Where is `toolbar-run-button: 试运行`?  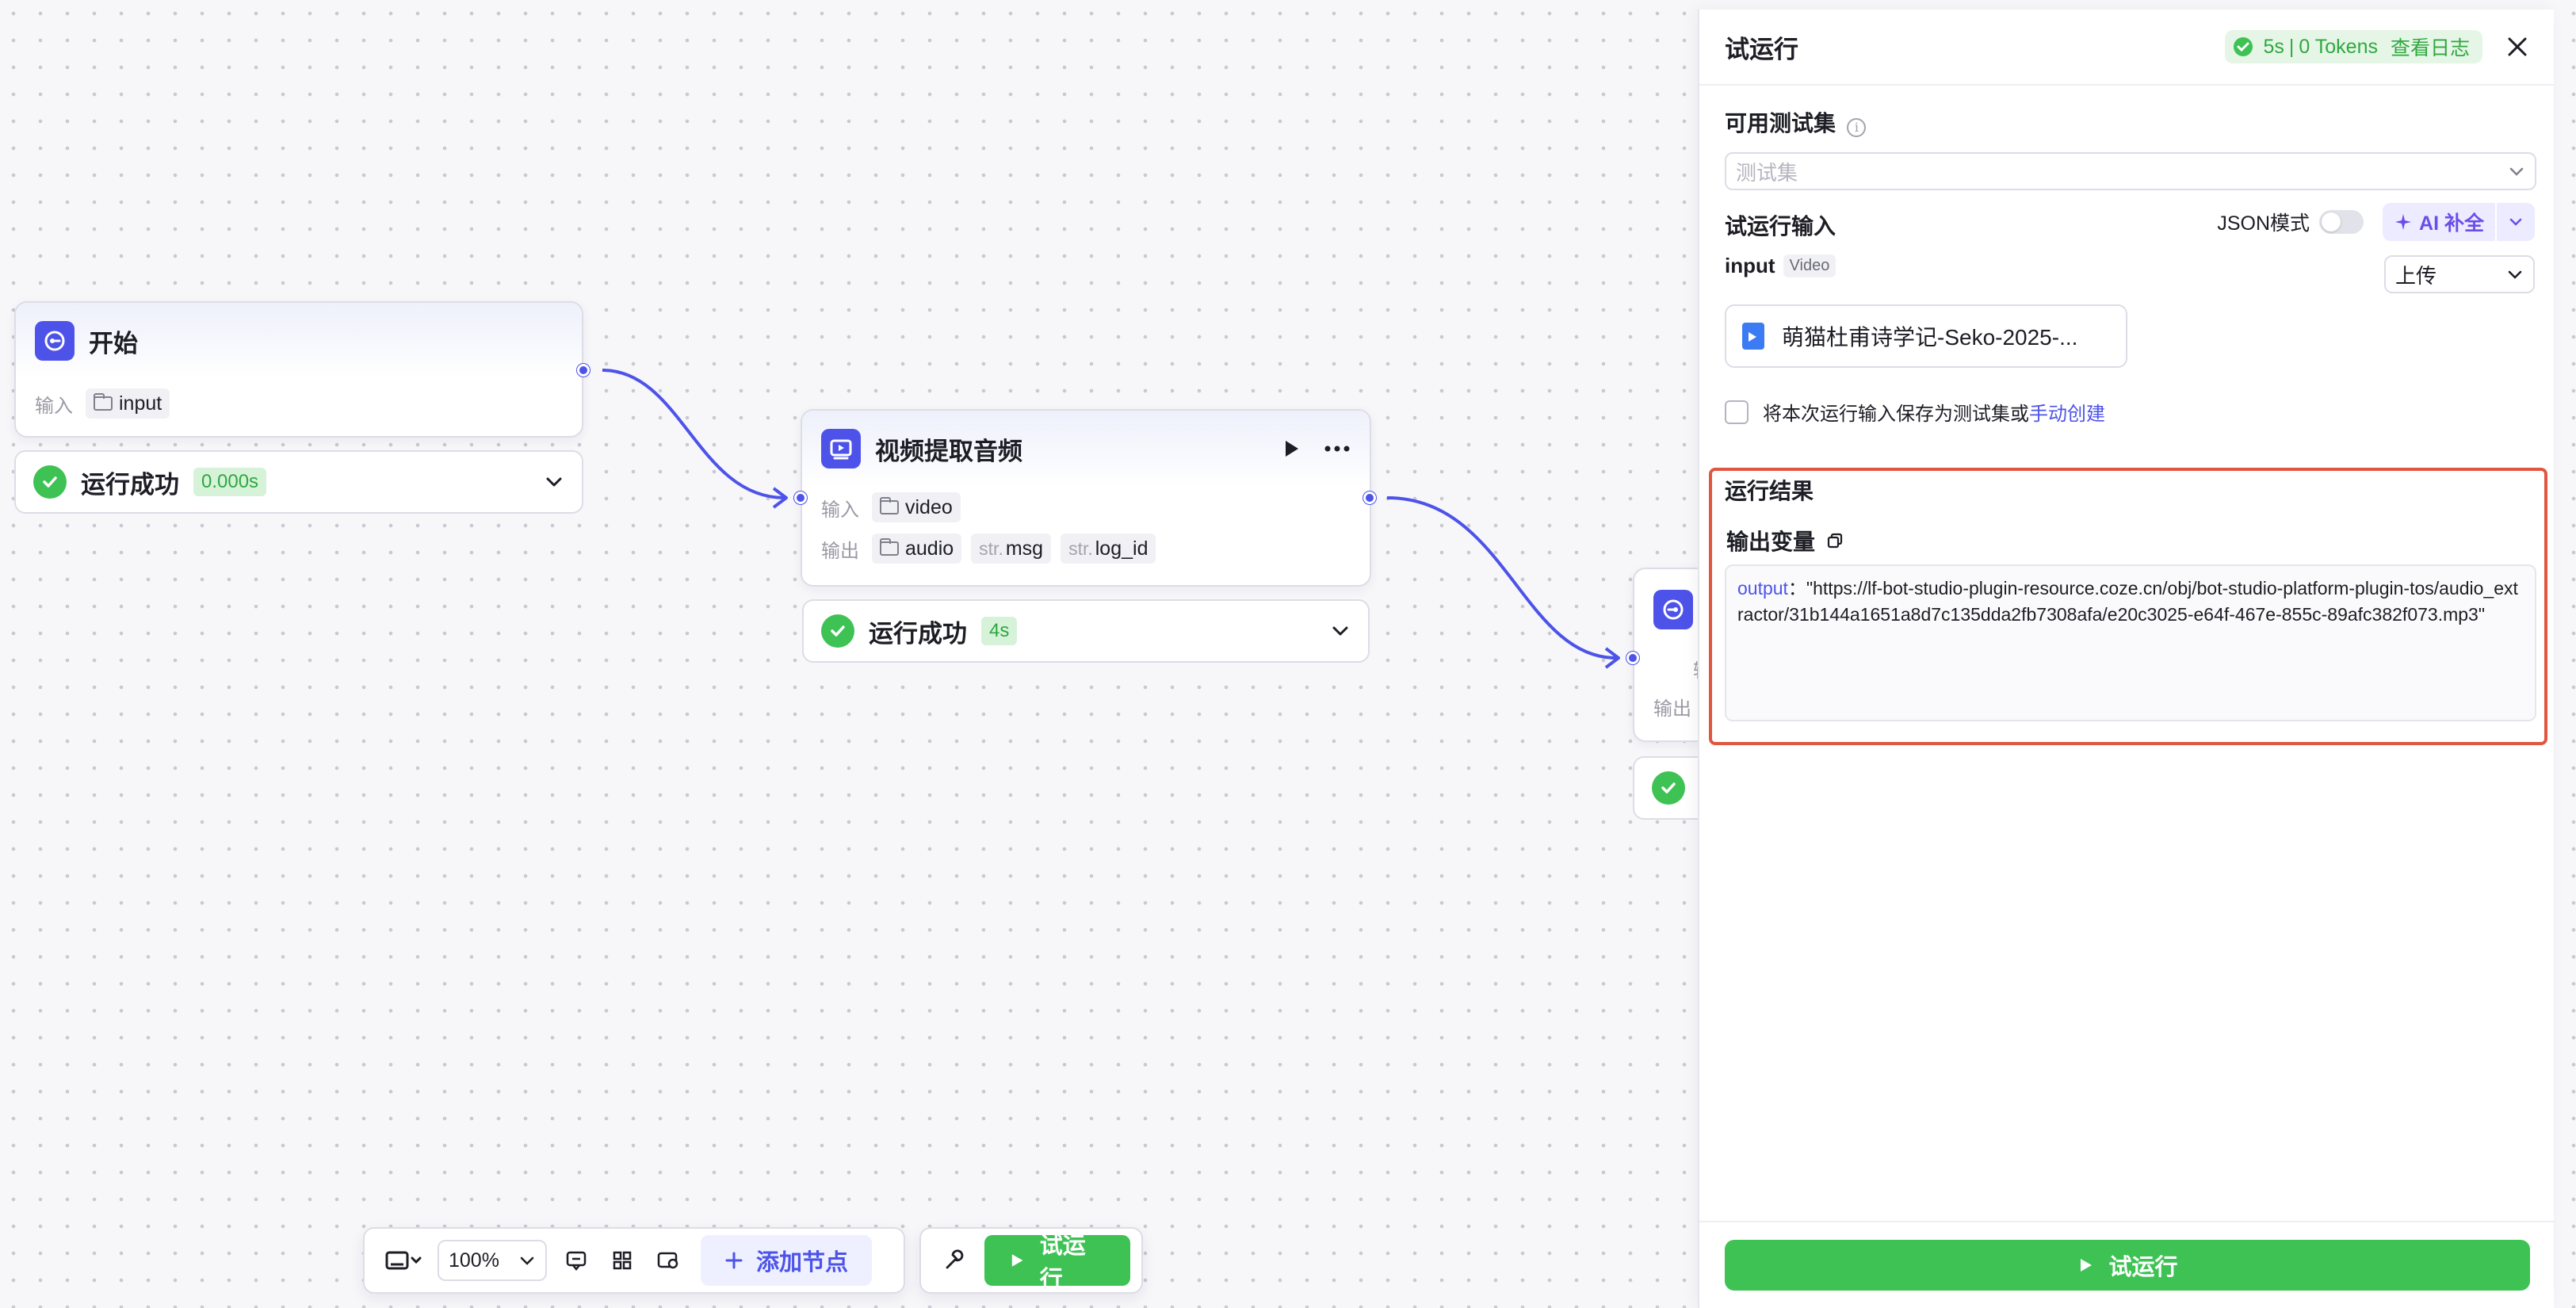
toolbar-run-button: 试运行 is located at coordinates (1057, 1262).